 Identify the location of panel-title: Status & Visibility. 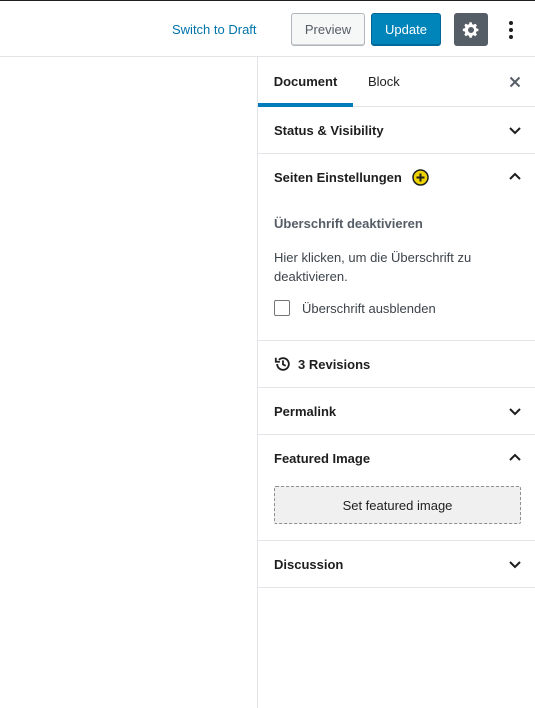
(329, 130).